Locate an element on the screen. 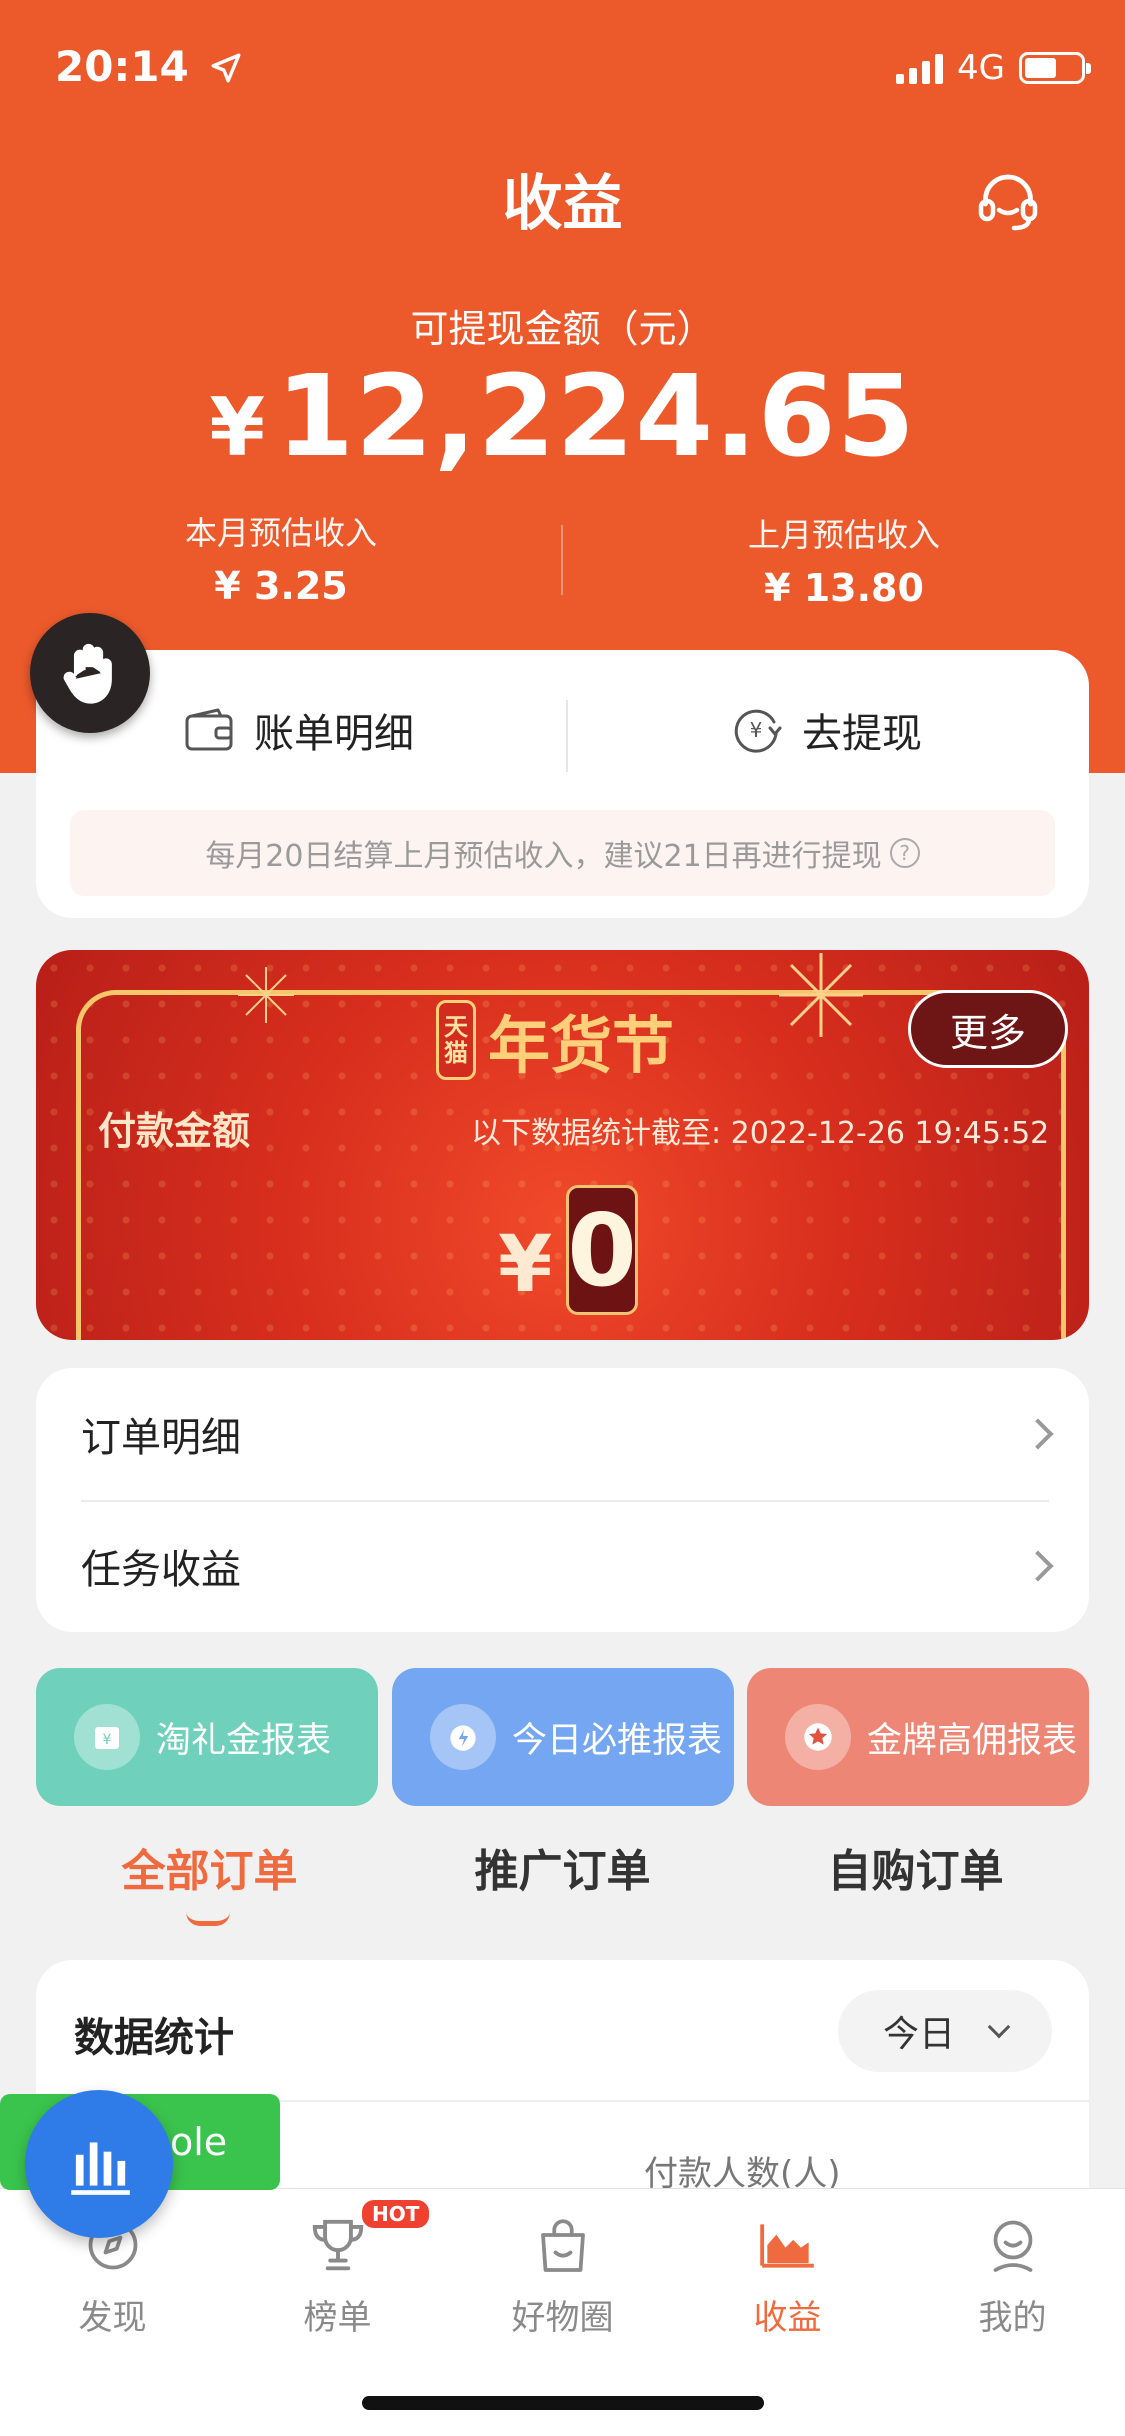 The height and width of the screenshot is (2436, 1125). battery-icon is located at coordinates (1055, 68).